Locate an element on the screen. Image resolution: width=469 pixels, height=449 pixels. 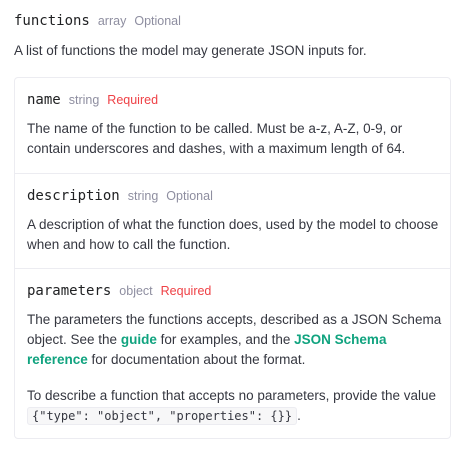
description-text: for examples, and the is located at coordinates (225, 339).